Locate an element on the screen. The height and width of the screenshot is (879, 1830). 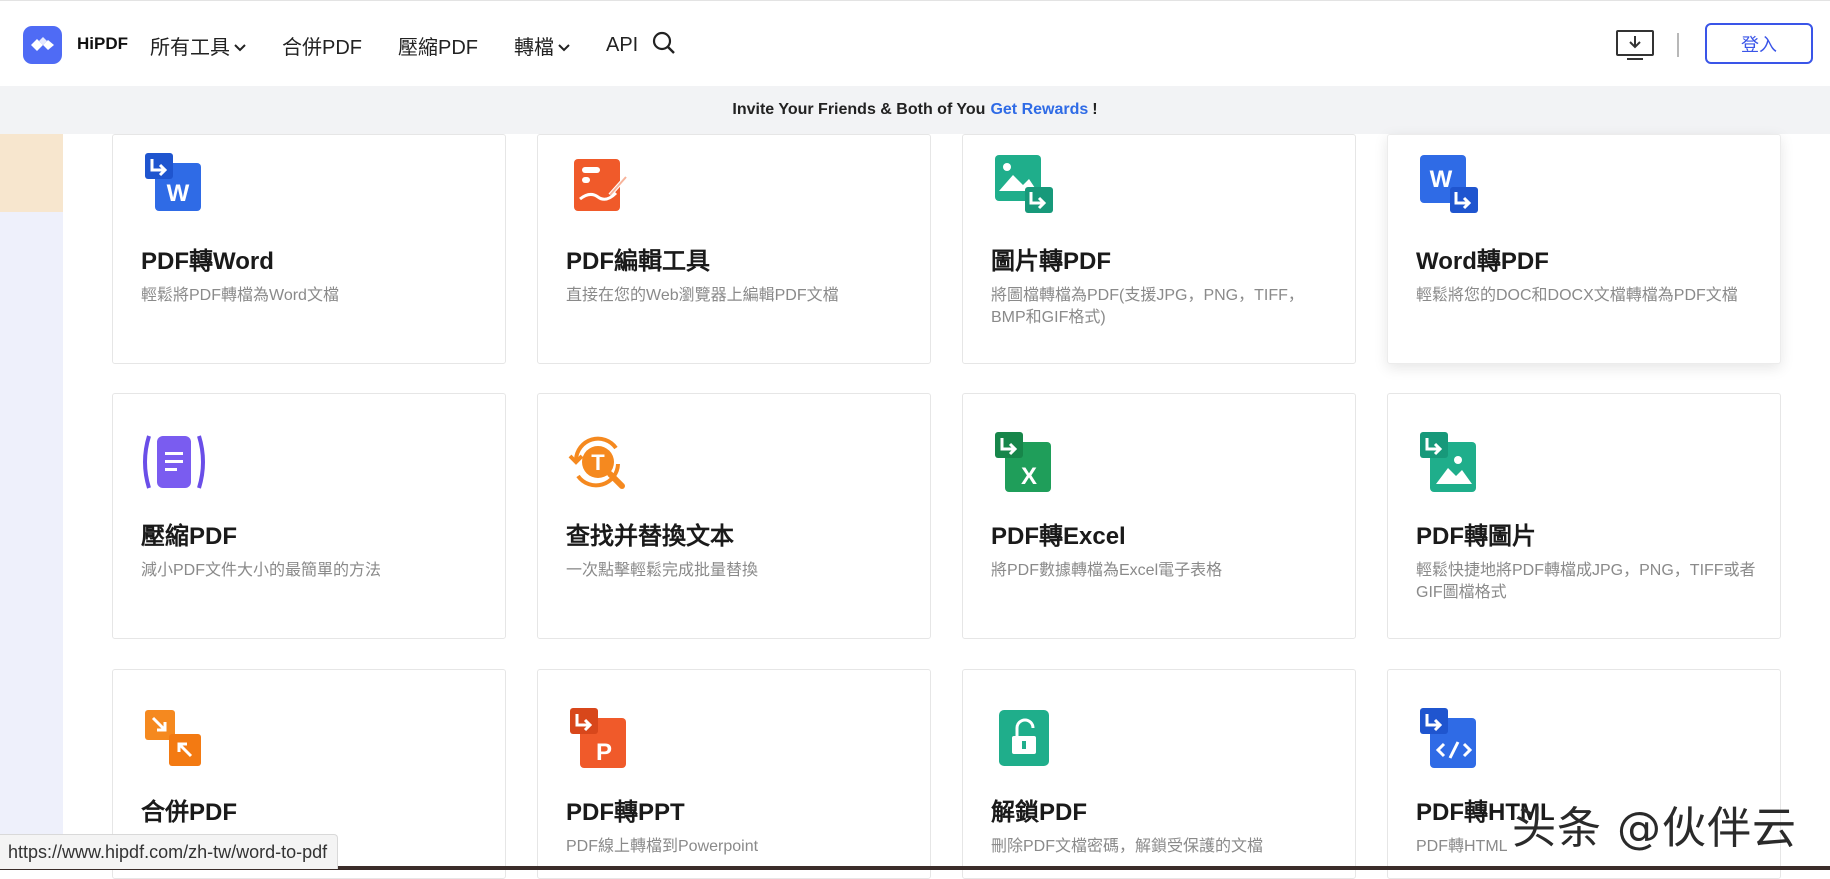
tool-card-compress-pdf: 壓縮PDF 減小PDF文件大小的最簡單的方法 is located at coordinates (309, 516).